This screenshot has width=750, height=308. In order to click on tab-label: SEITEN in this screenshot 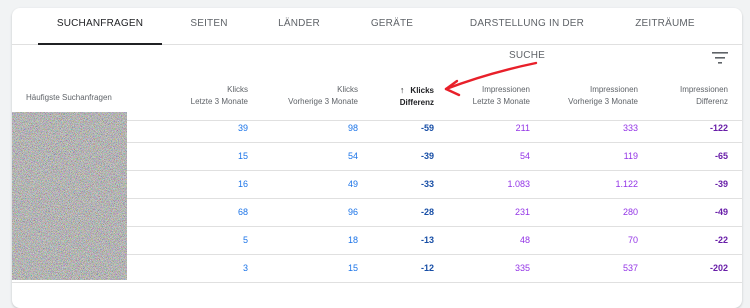, I will do `click(209, 23)`.